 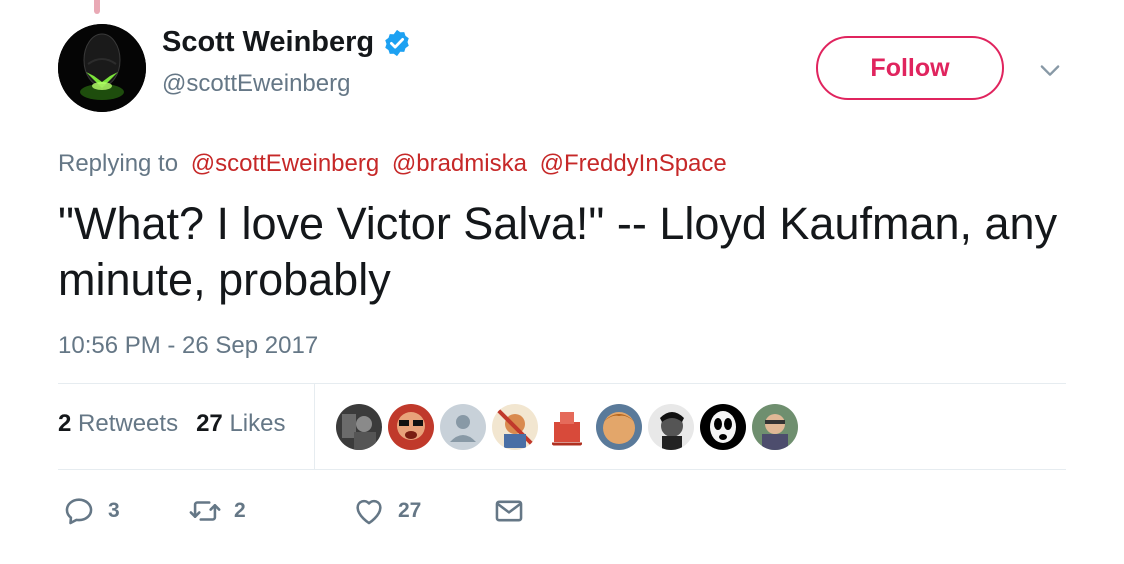 I want to click on mention-link: @FreddyInSpace, so click(x=633, y=163).